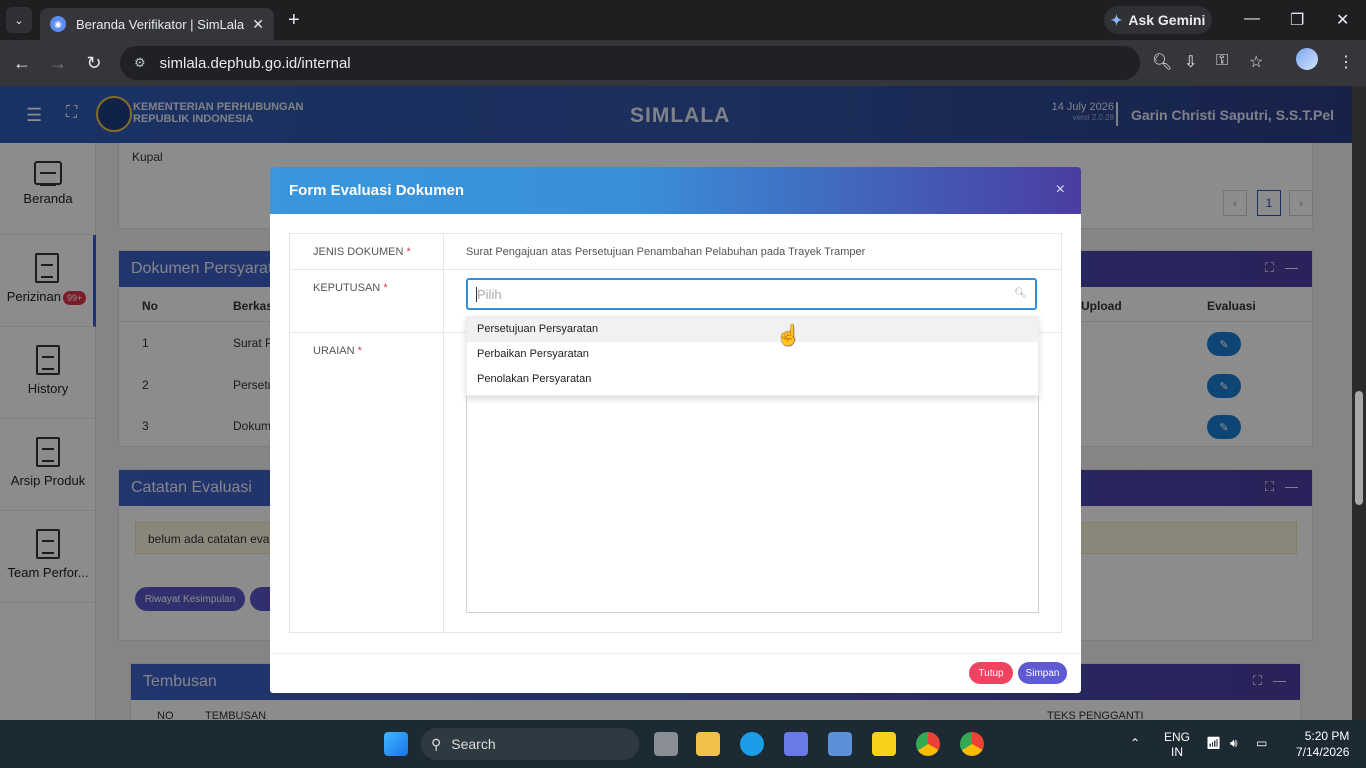 This screenshot has width=1366, height=768. What do you see at coordinates (377, 190) in the screenshot?
I see `modal-title: Form Evaluasi Dokumen` at bounding box center [377, 190].